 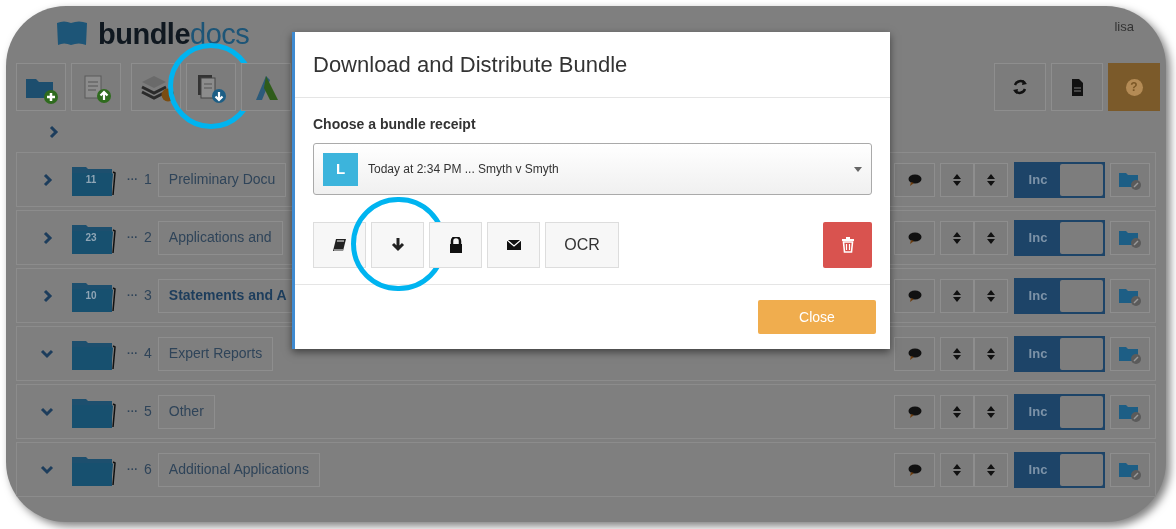 What do you see at coordinates (339, 245) in the screenshot?
I see `book-icon` at bounding box center [339, 245].